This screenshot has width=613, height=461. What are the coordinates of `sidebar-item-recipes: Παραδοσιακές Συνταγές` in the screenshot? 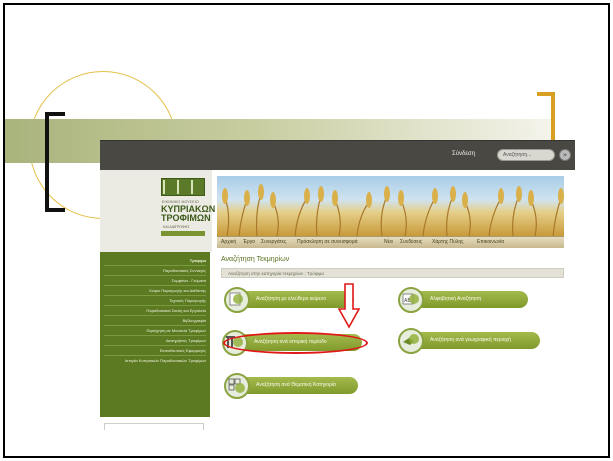 It's located at (184, 270).